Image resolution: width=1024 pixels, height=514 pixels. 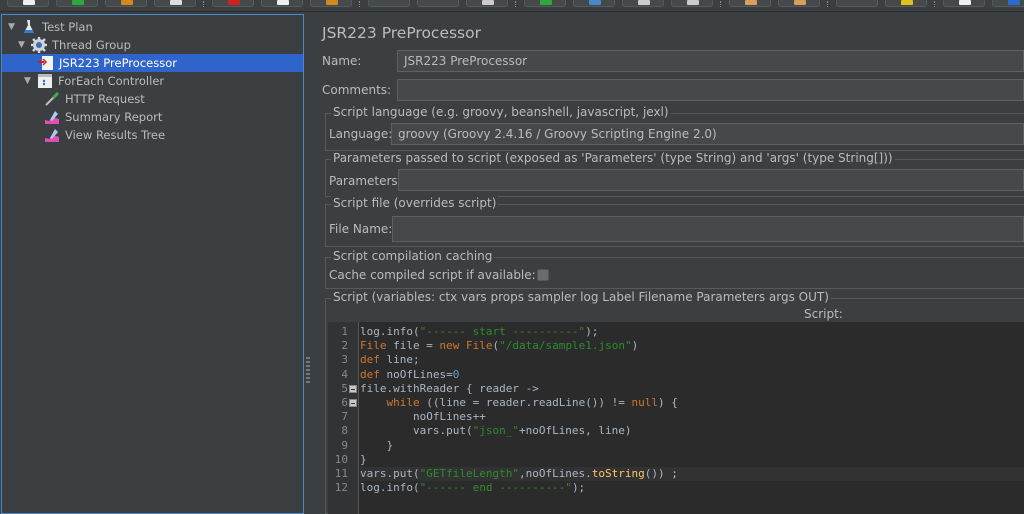 I want to click on toggle-icon, so click(x=488, y=2).